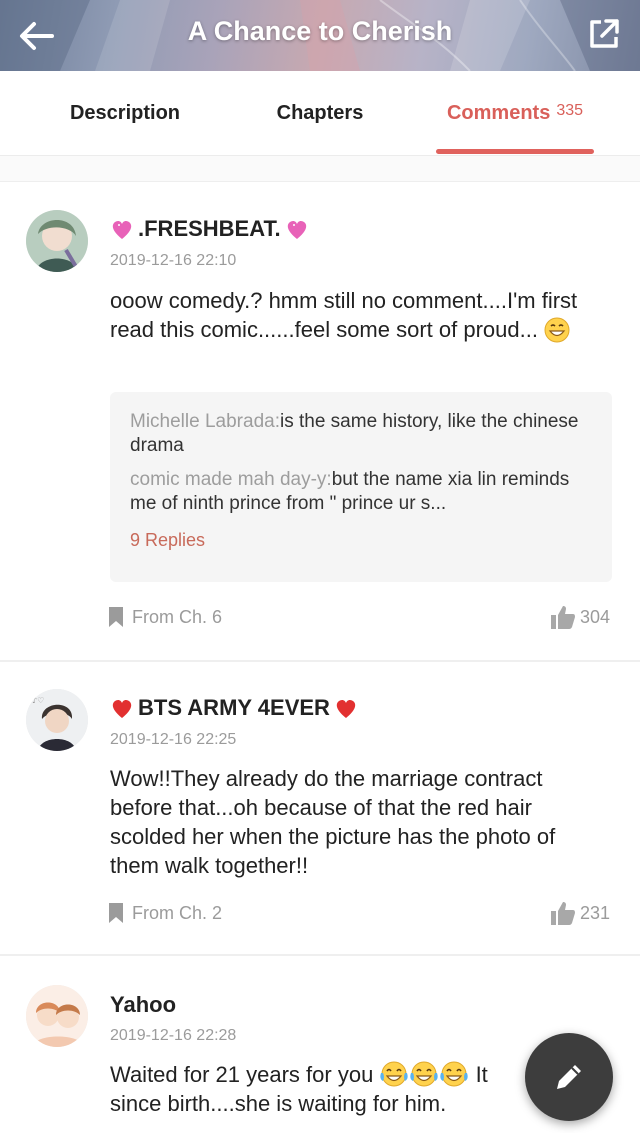  I want to click on username-text: Yahoo, so click(143, 1004).